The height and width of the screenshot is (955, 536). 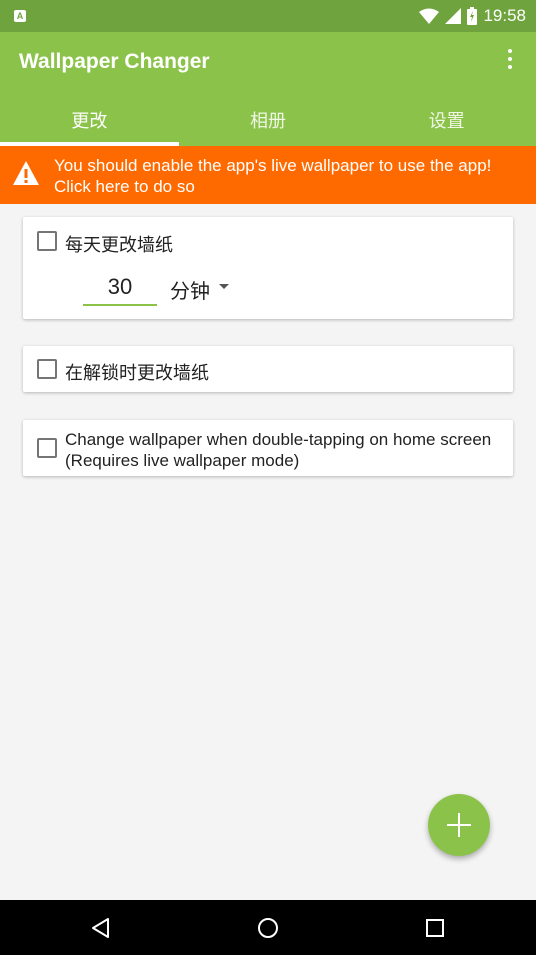 I want to click on interval-value: 30, so click(x=120, y=286).